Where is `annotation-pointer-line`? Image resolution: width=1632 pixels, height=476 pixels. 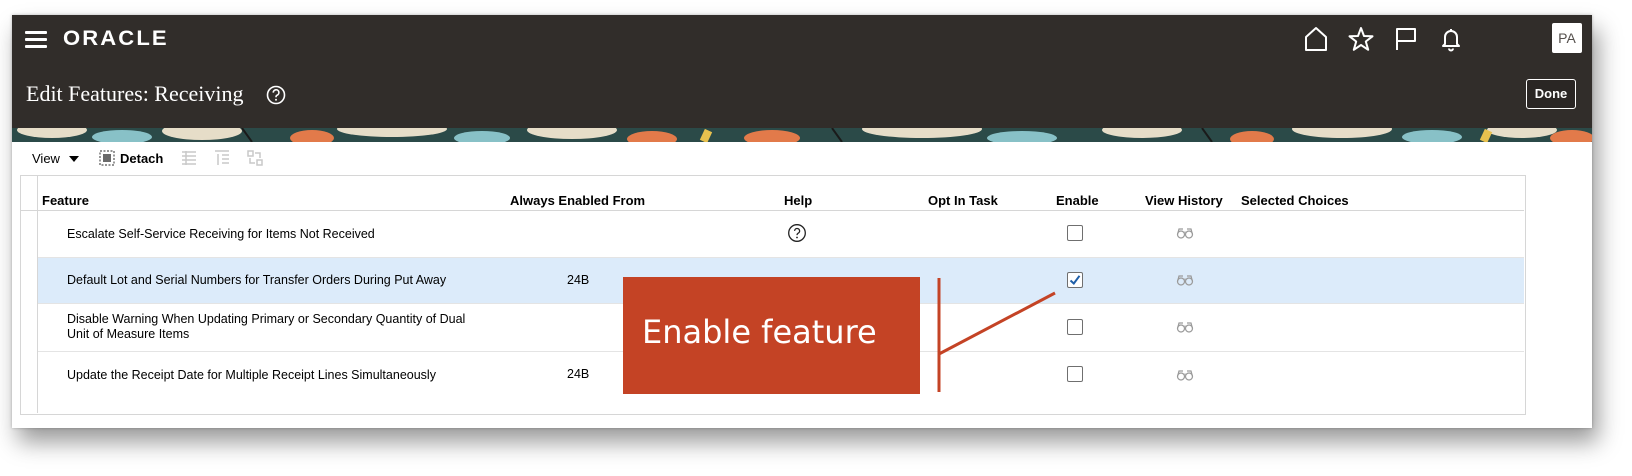
annotation-pointer-line is located at coordinates (996, 335).